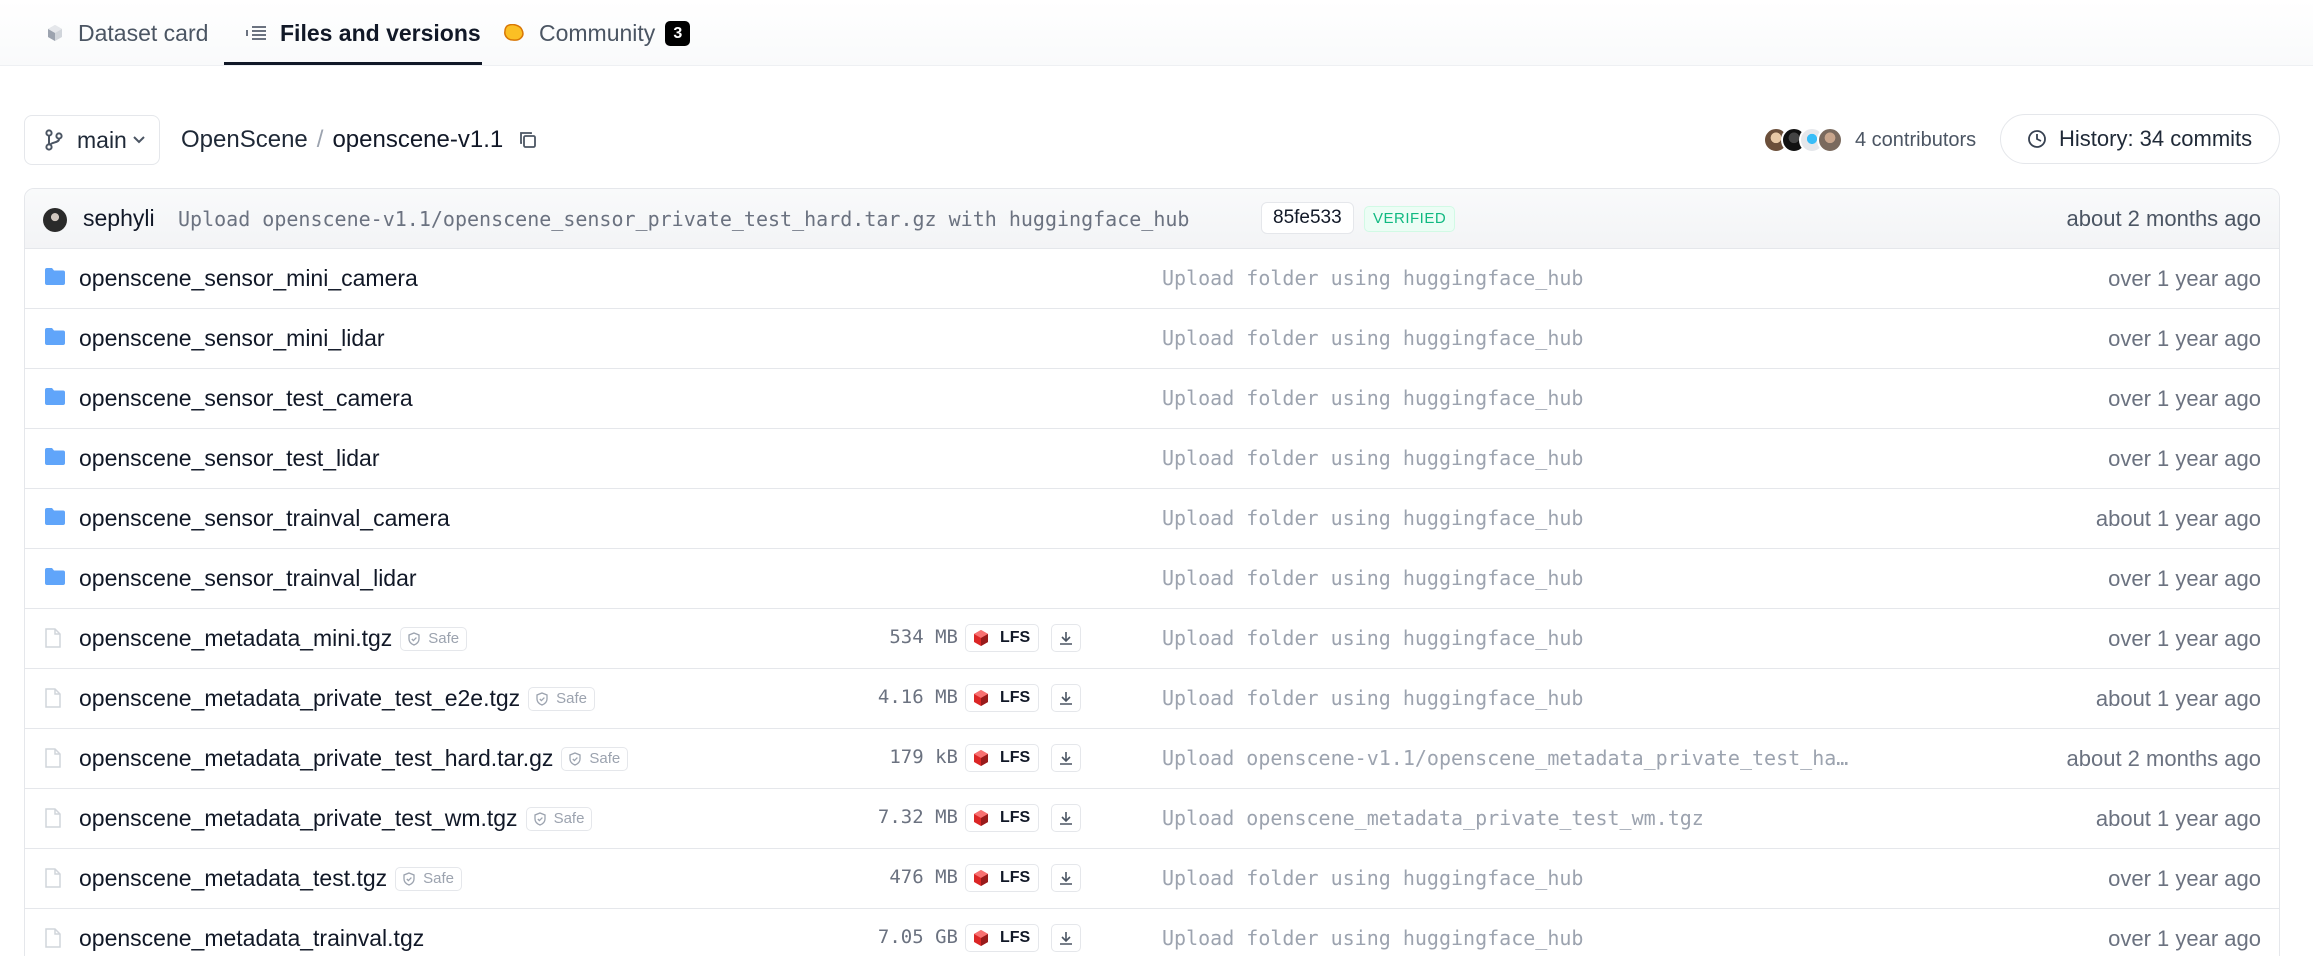 This screenshot has height=956, width=2313. I want to click on commit-hash: 85fe533, so click(1307, 218).